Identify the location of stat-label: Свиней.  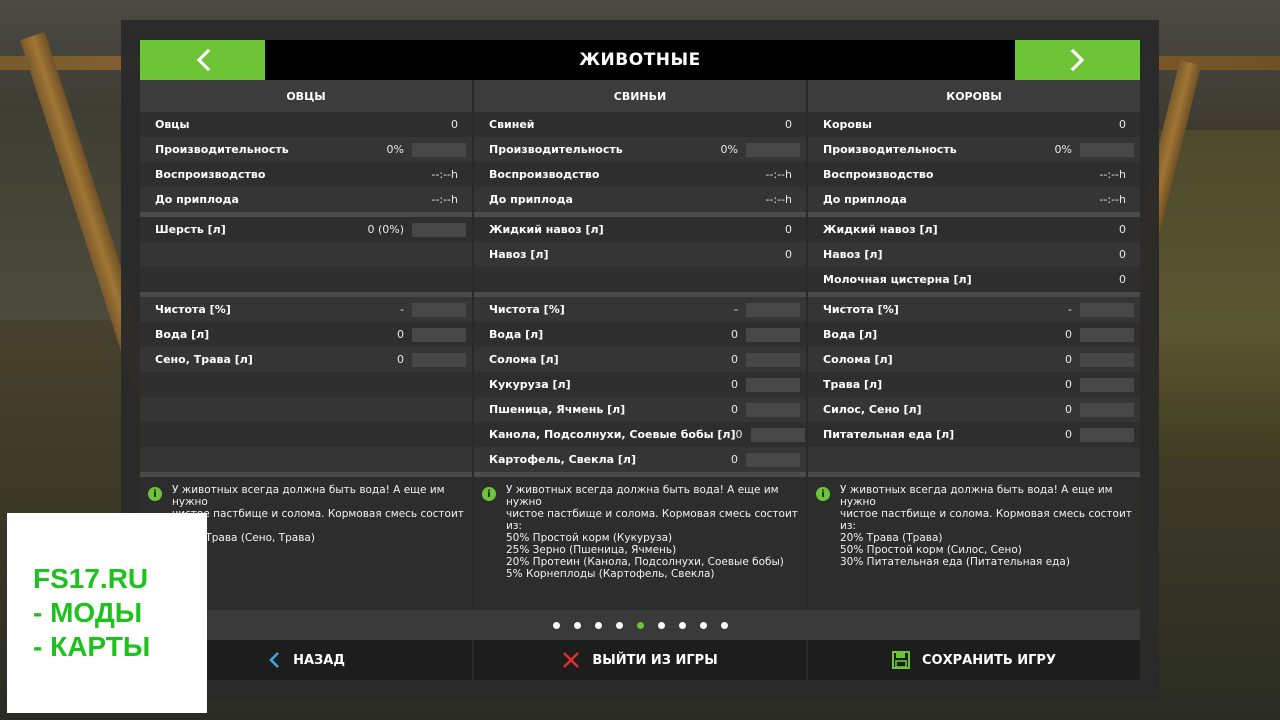
(512, 124).